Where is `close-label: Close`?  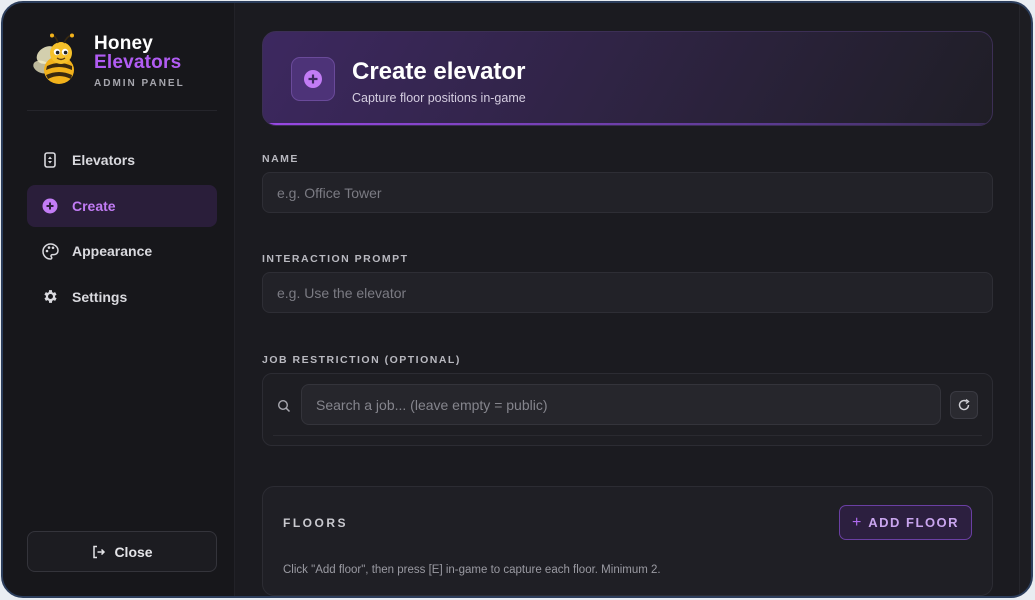
close-label: Close is located at coordinates (133, 551).